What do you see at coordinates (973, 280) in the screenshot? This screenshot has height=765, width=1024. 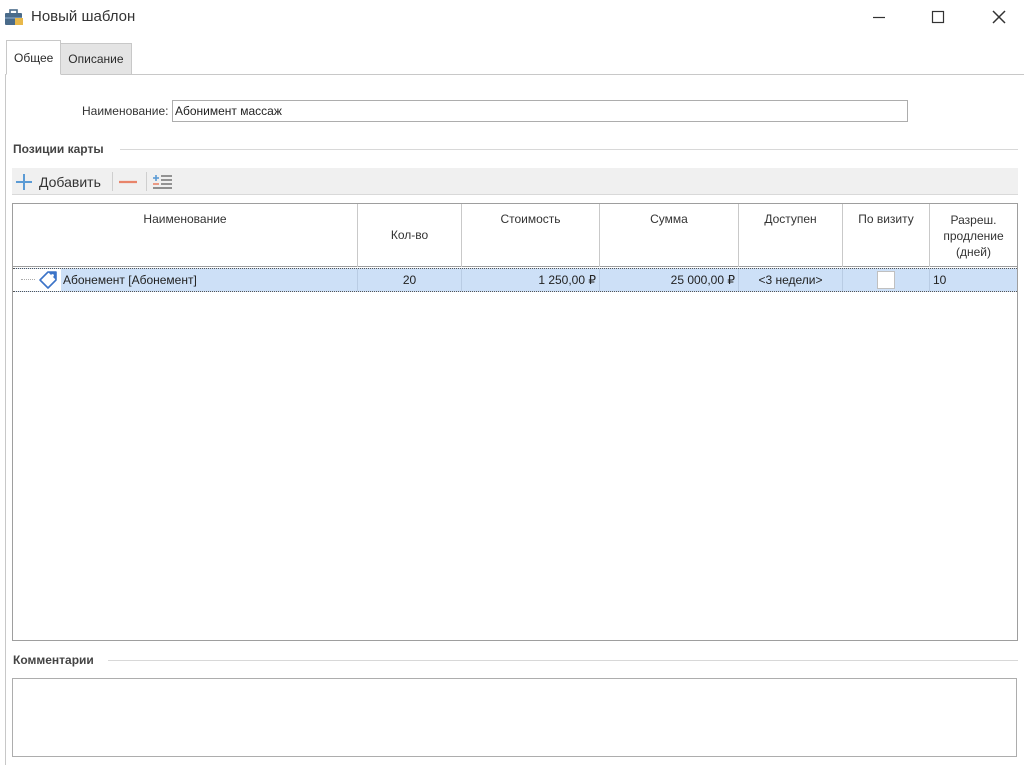 I see `cell-extend-days: 10` at bounding box center [973, 280].